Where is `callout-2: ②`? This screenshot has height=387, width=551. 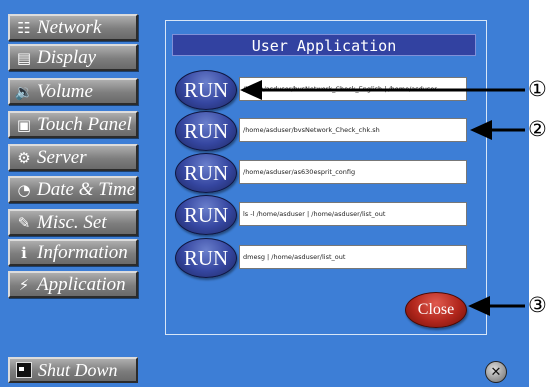
callout-2: ② is located at coordinates (537, 129).